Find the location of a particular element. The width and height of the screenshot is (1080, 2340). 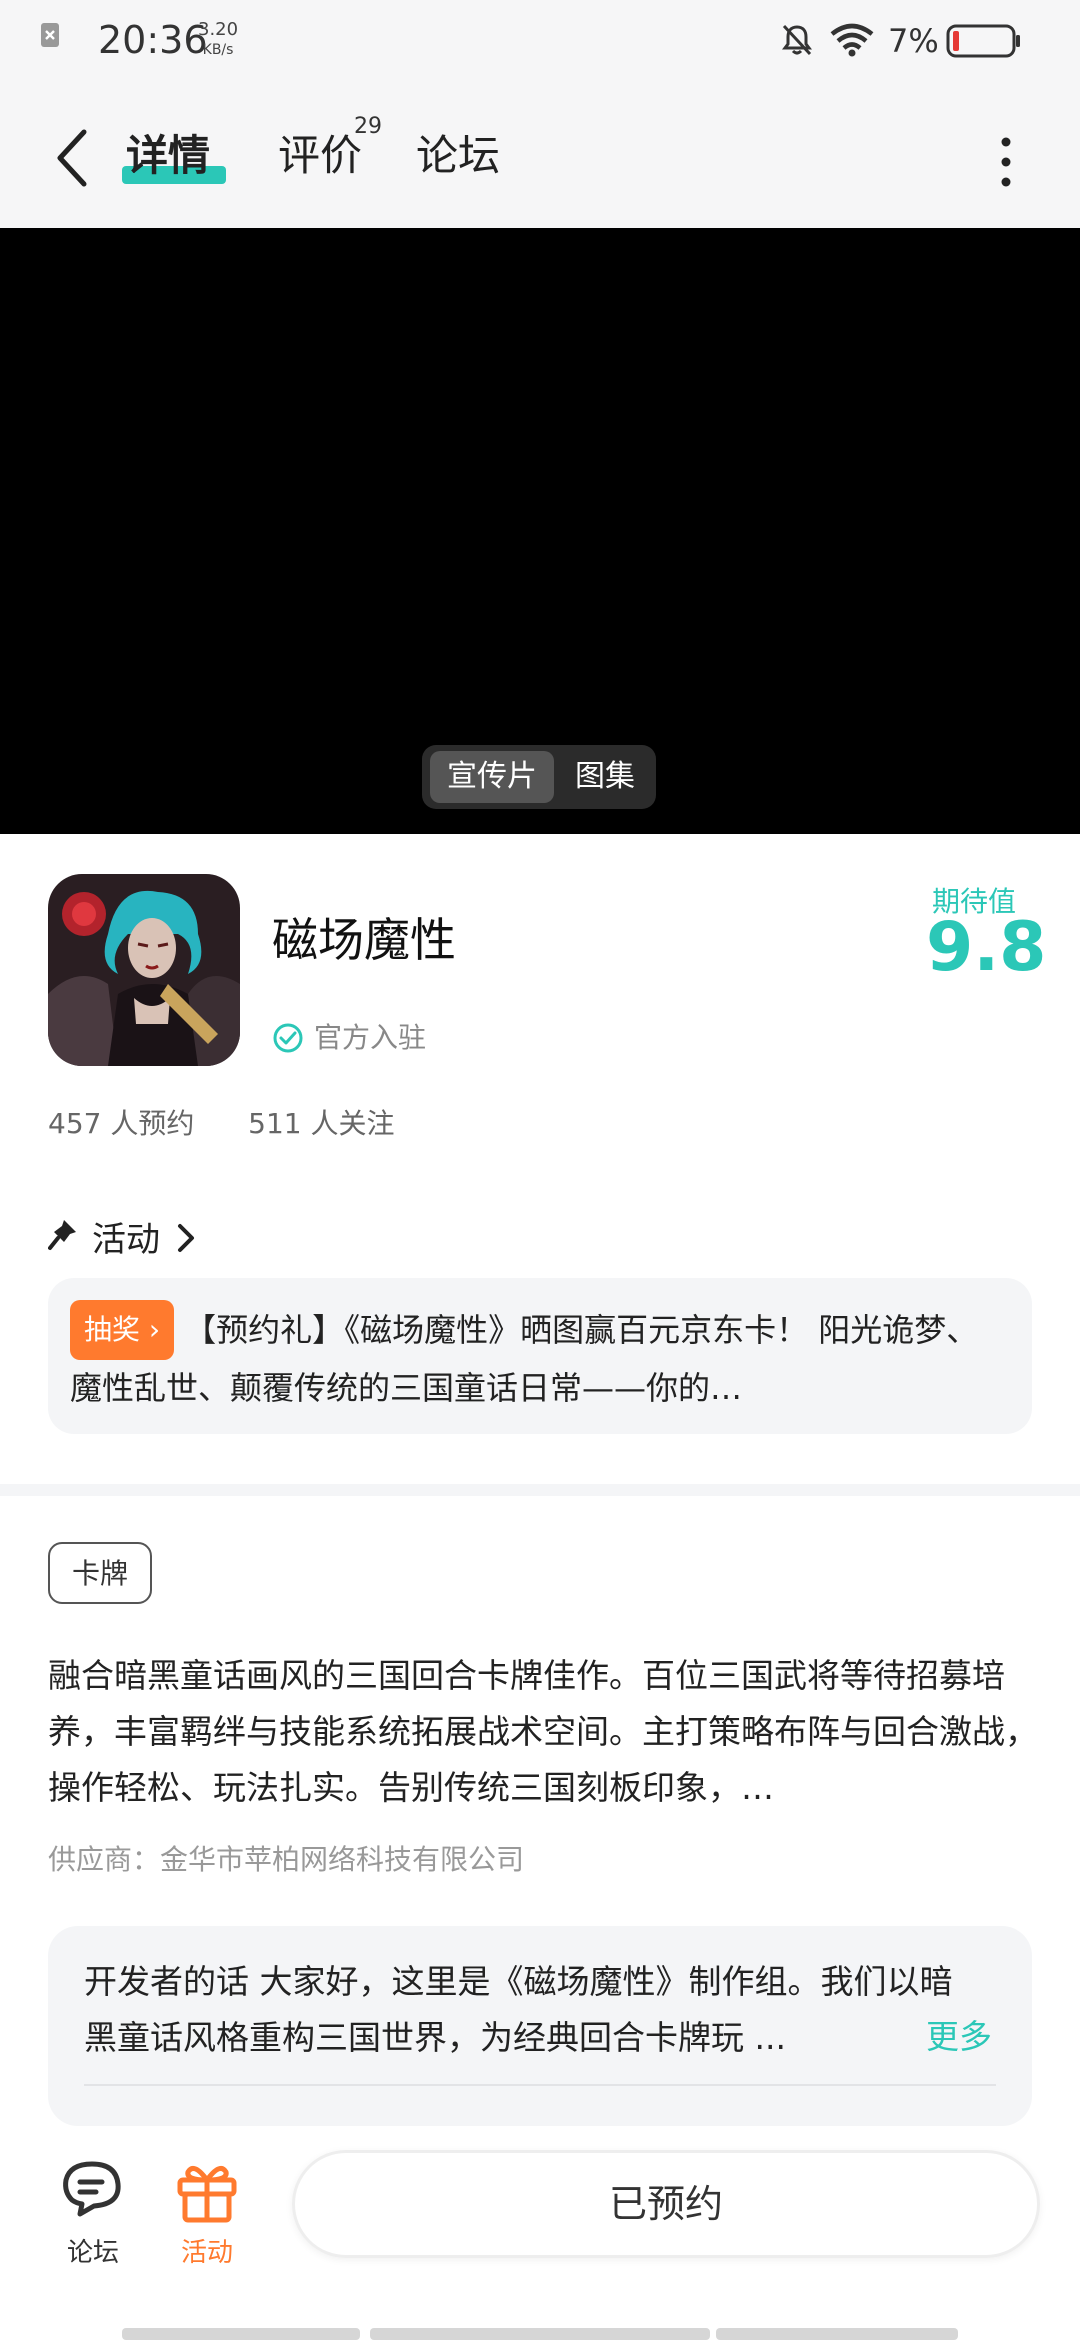

battery-icon is located at coordinates (983, 41).